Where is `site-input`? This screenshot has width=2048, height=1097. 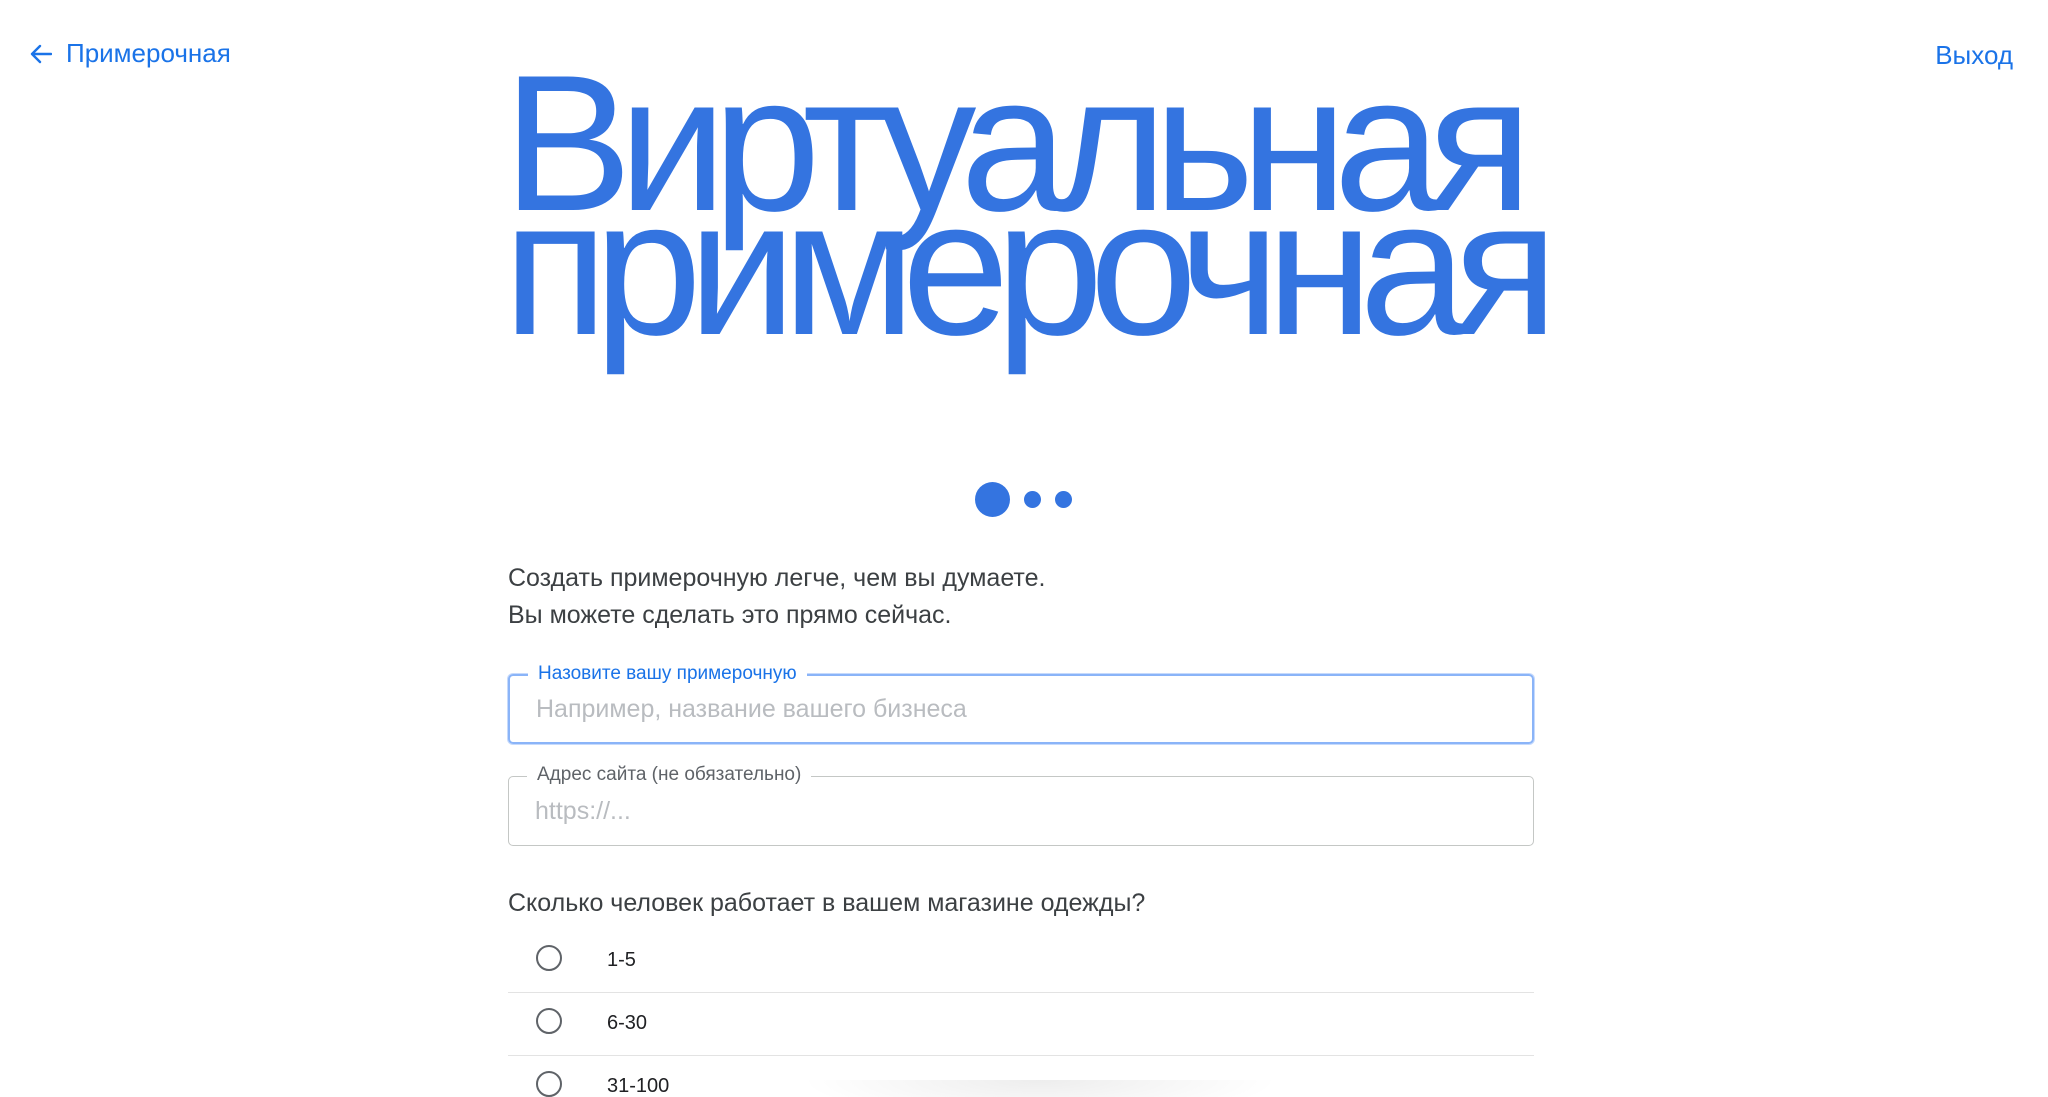
site-input is located at coordinates (1015, 811).